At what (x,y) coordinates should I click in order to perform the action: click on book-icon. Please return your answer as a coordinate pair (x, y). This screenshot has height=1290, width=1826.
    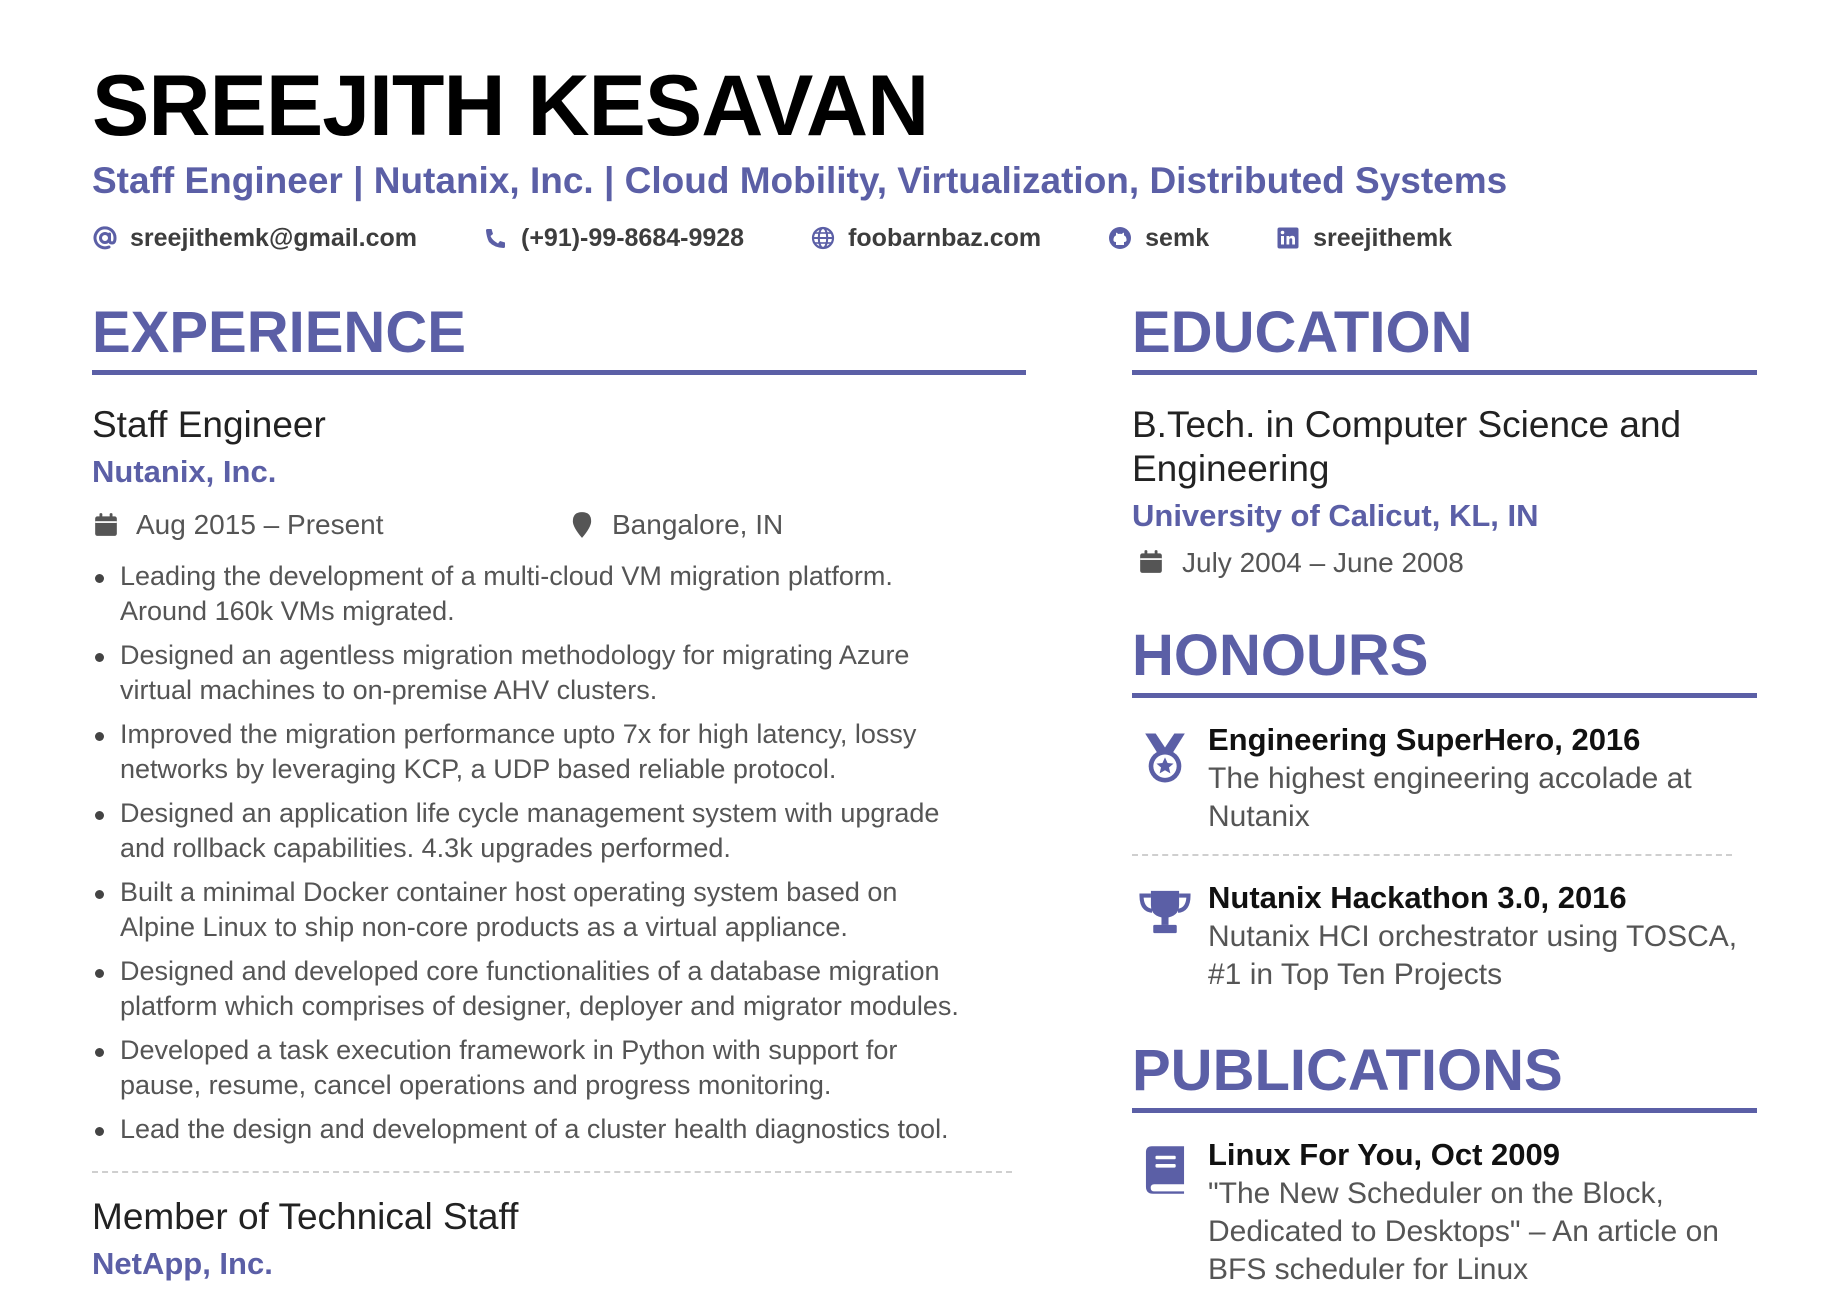
    Looking at the image, I should click on (1165, 1172).